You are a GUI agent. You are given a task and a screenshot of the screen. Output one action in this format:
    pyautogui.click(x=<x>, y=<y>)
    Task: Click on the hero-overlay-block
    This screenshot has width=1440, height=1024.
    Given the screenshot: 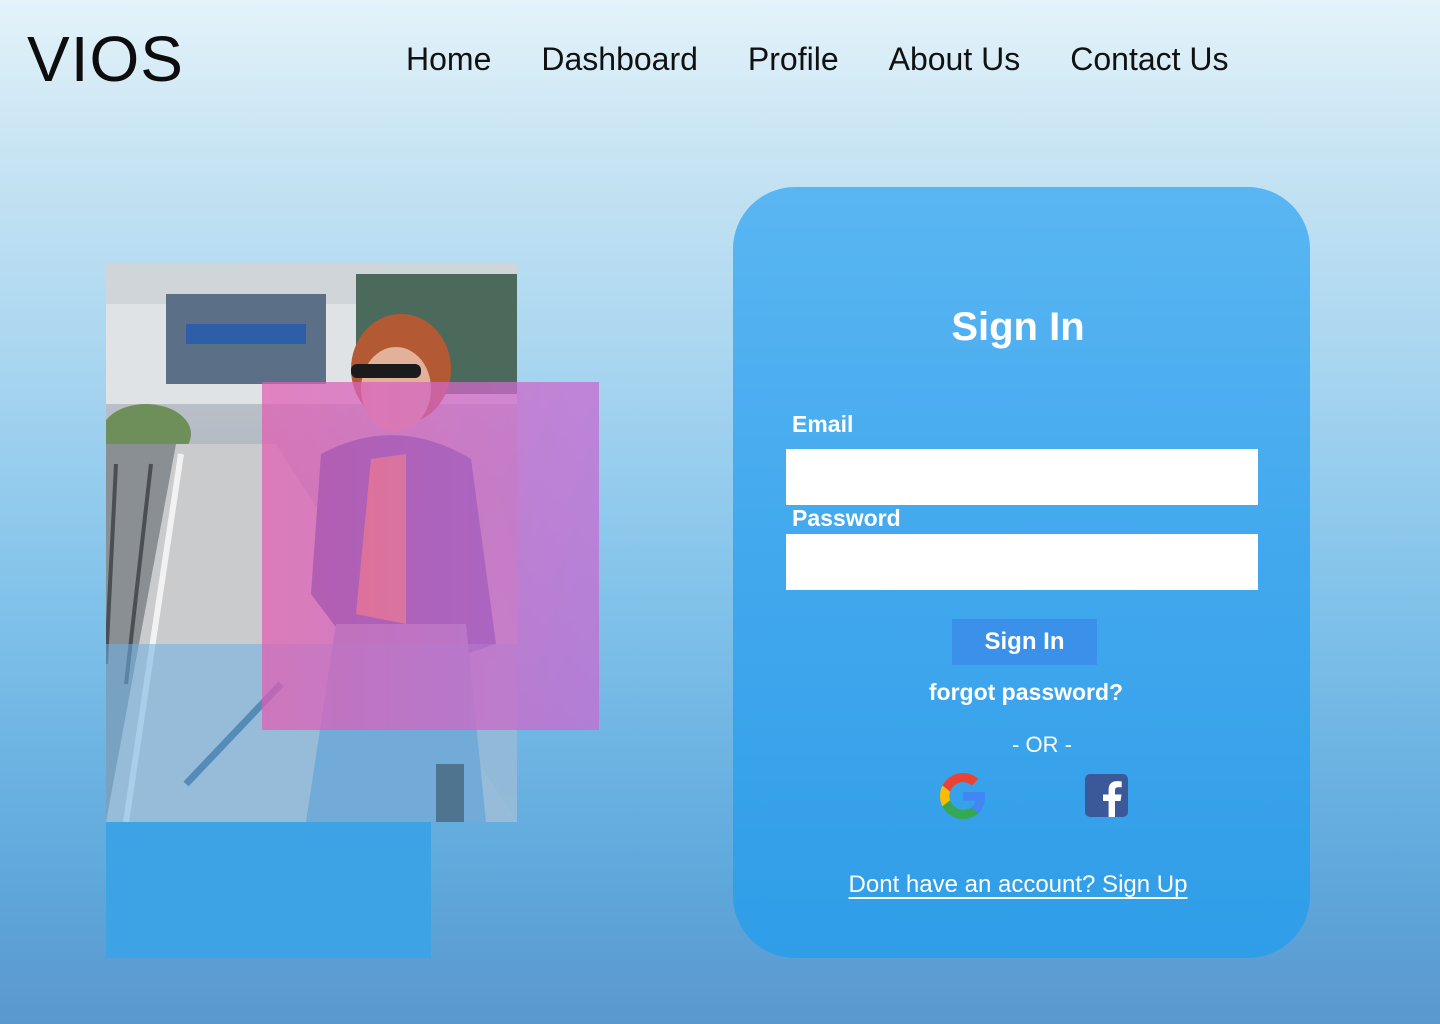 What is the action you would take?
    pyautogui.click(x=268, y=890)
    